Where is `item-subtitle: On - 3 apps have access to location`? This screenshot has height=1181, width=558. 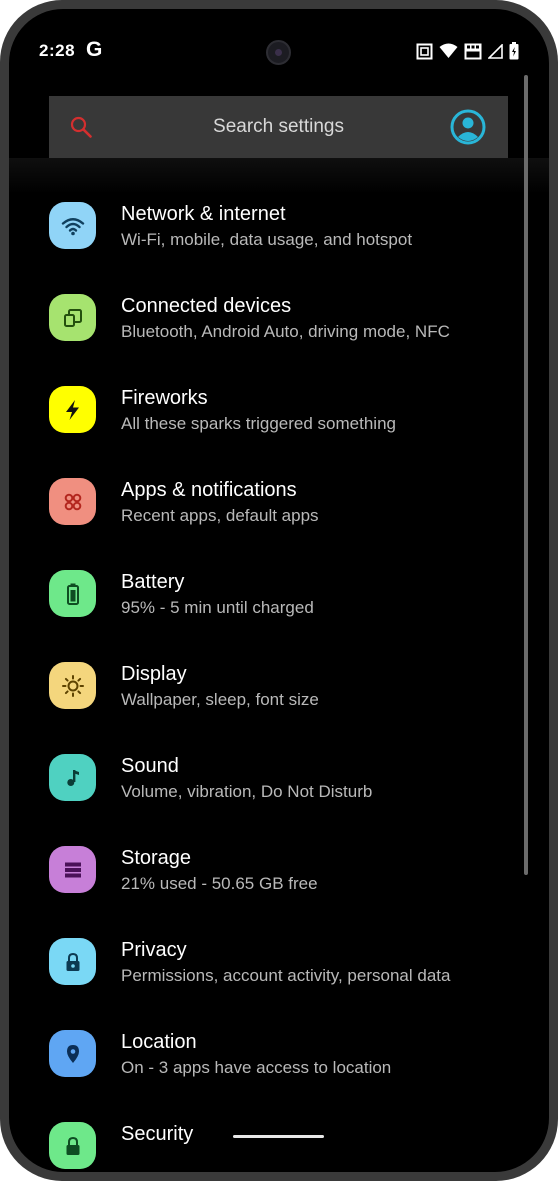 item-subtitle: On - 3 apps have access to location is located at coordinates (256, 1067).